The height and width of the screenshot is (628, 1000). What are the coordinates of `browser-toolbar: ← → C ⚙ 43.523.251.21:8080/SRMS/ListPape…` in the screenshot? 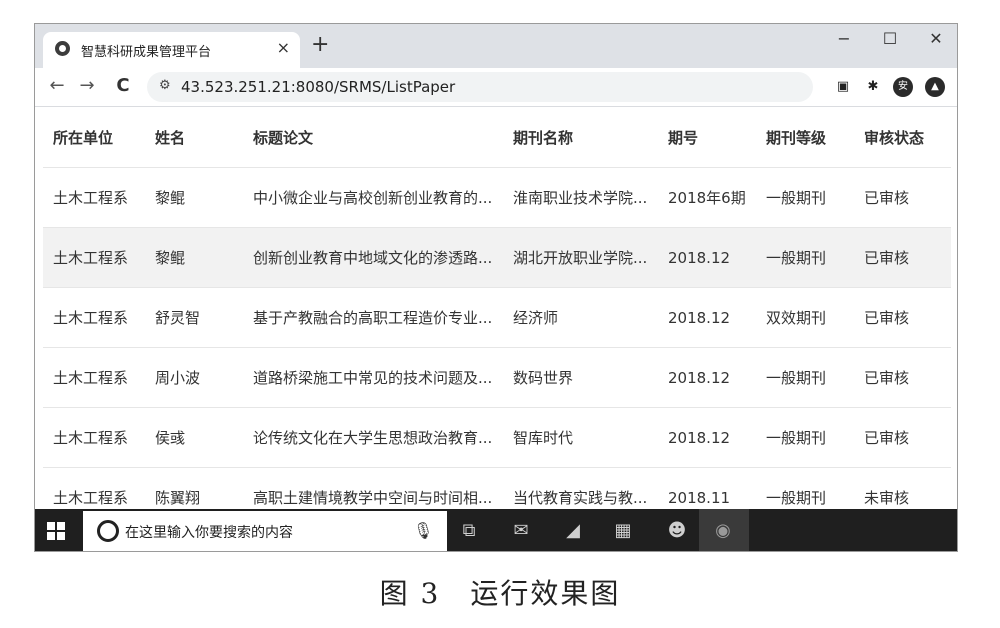 It's located at (496, 87).